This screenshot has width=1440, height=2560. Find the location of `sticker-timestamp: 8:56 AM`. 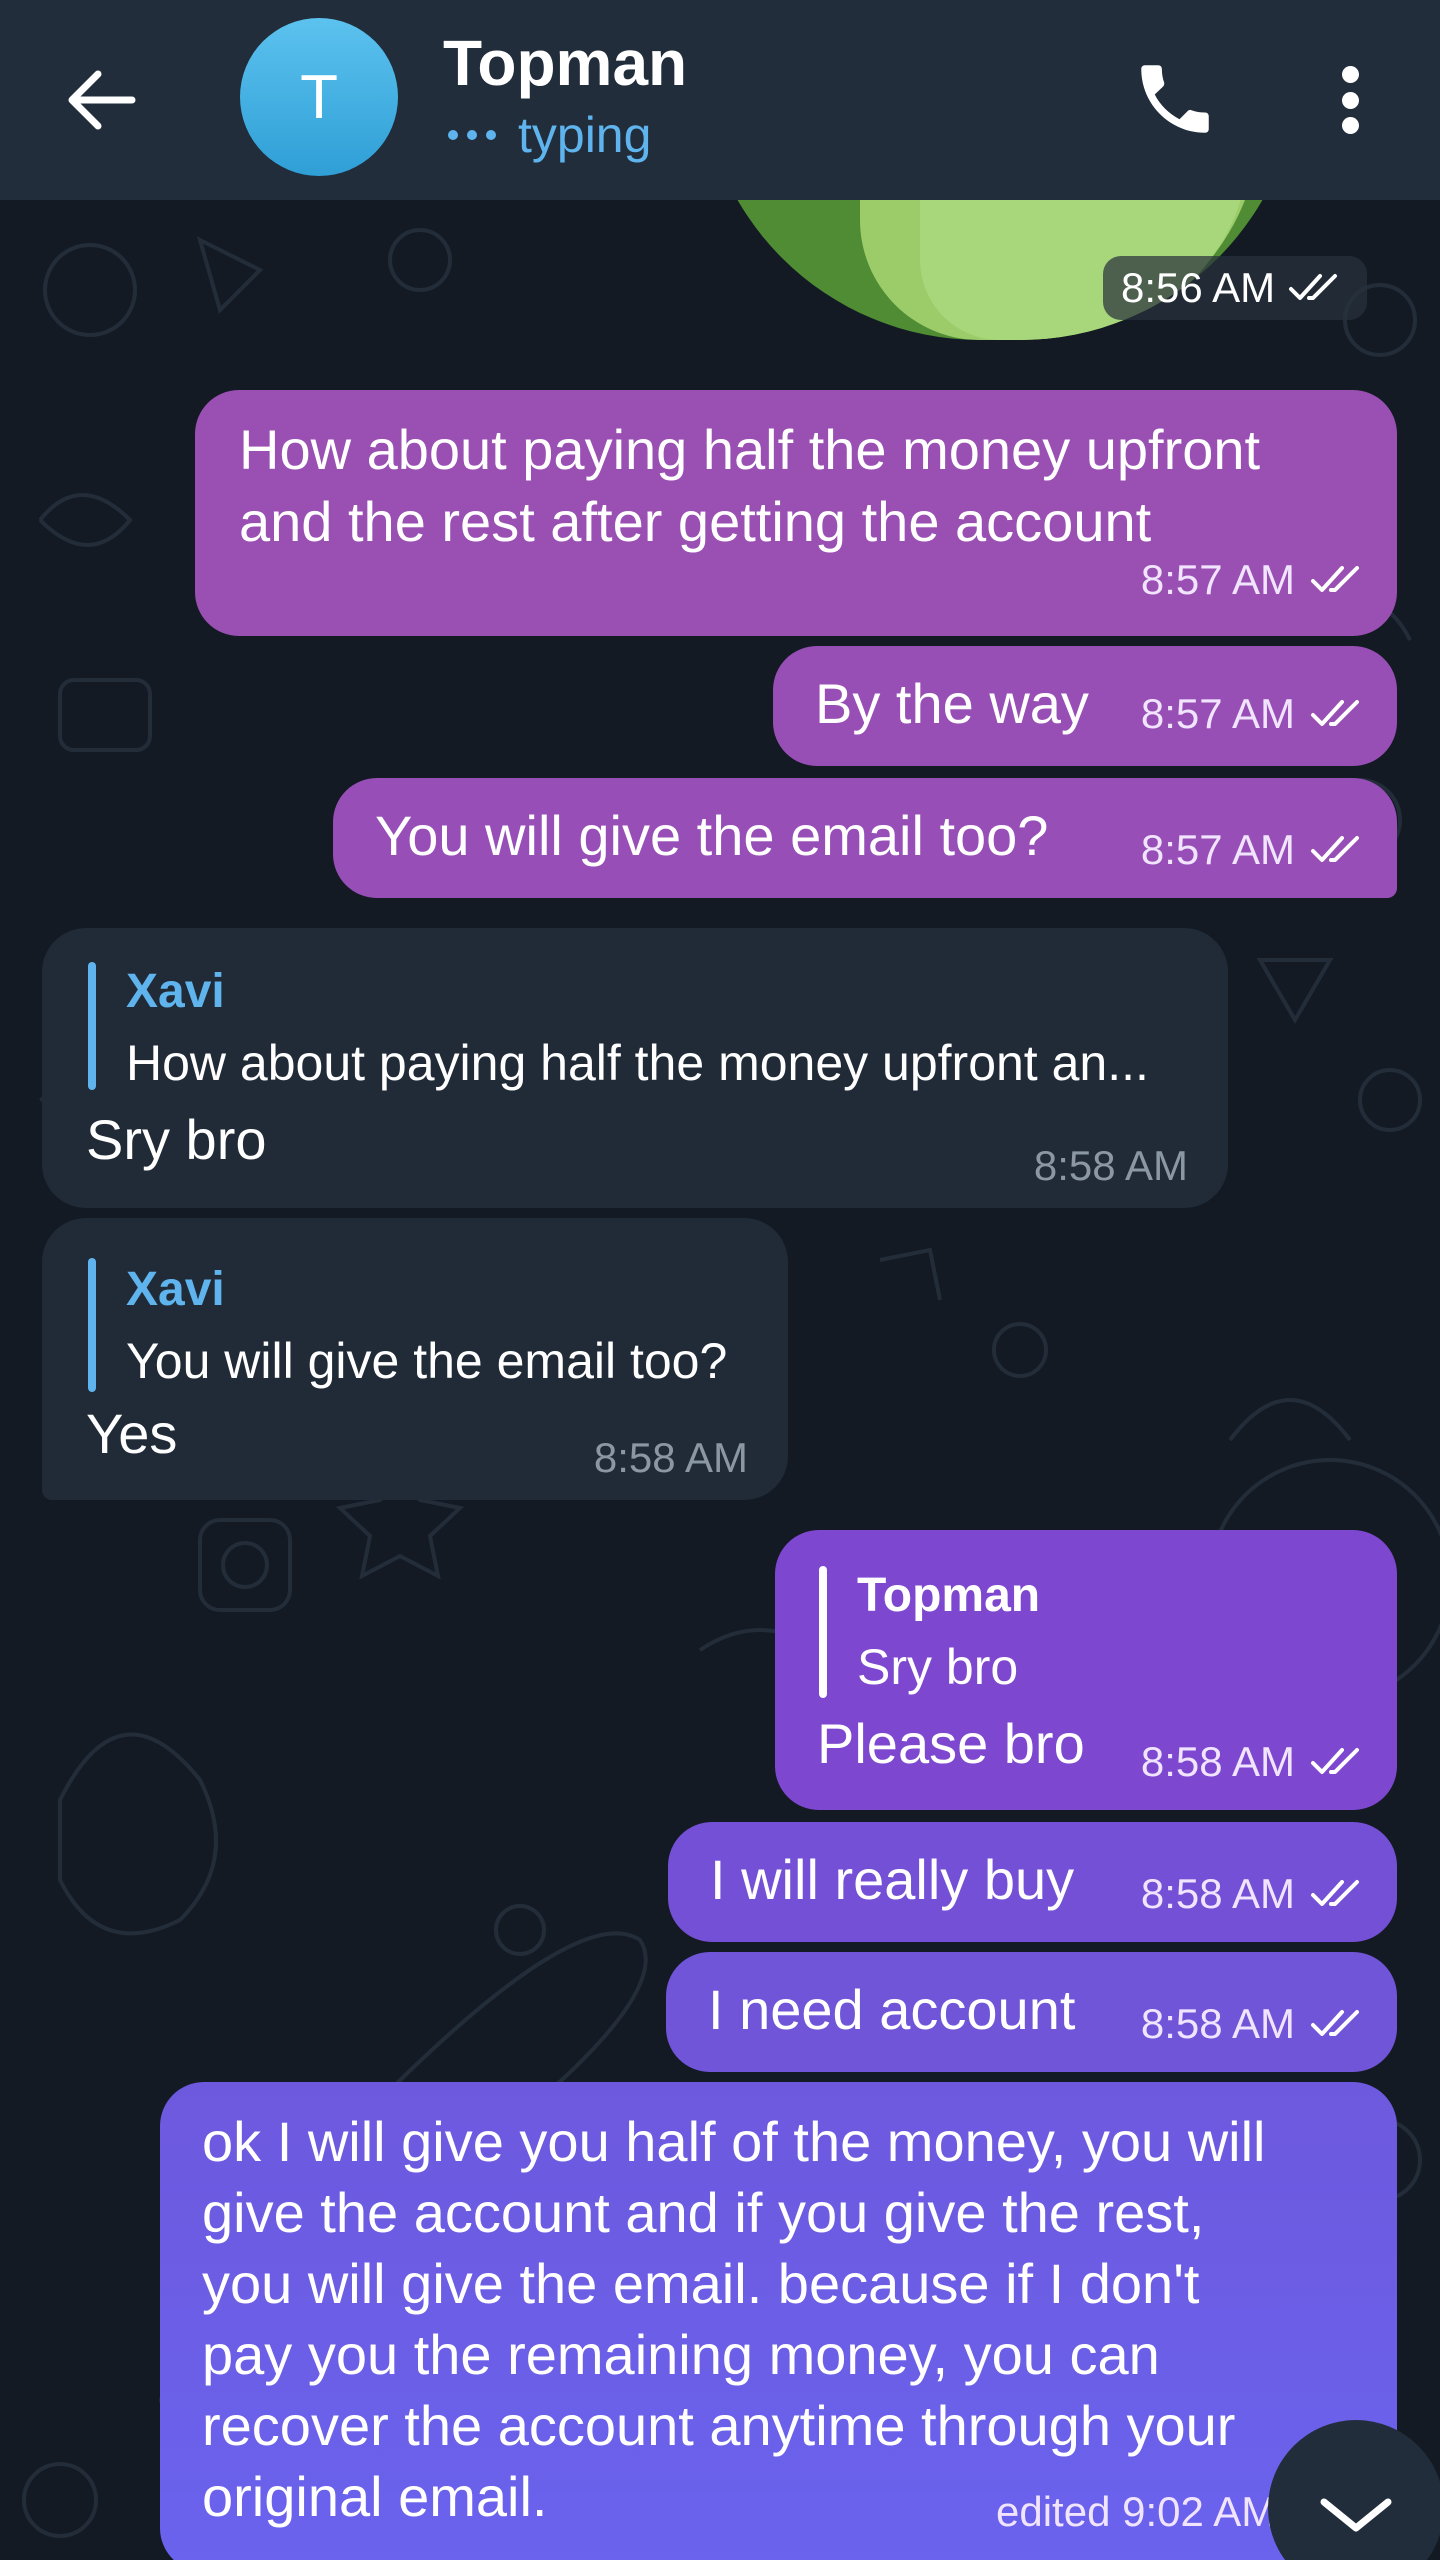

sticker-timestamp: 8:56 AM is located at coordinates (1235, 288).